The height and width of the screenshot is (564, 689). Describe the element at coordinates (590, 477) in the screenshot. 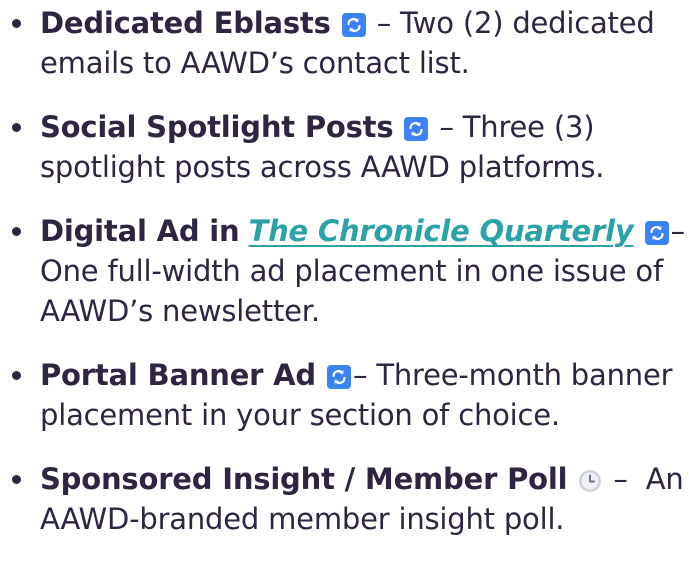

I see `clock-icon` at that location.